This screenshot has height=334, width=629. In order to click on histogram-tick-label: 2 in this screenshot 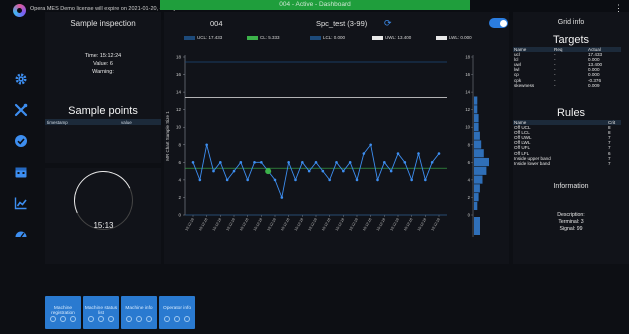, I will do `click(469, 197)`.